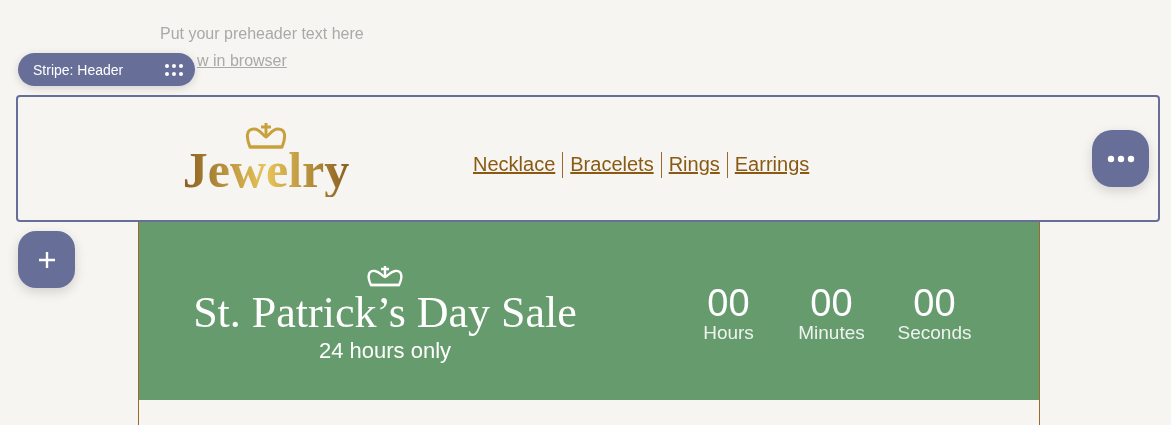  Describe the element at coordinates (612, 164) in the screenshot. I see `nav-link: Bracelets` at that location.